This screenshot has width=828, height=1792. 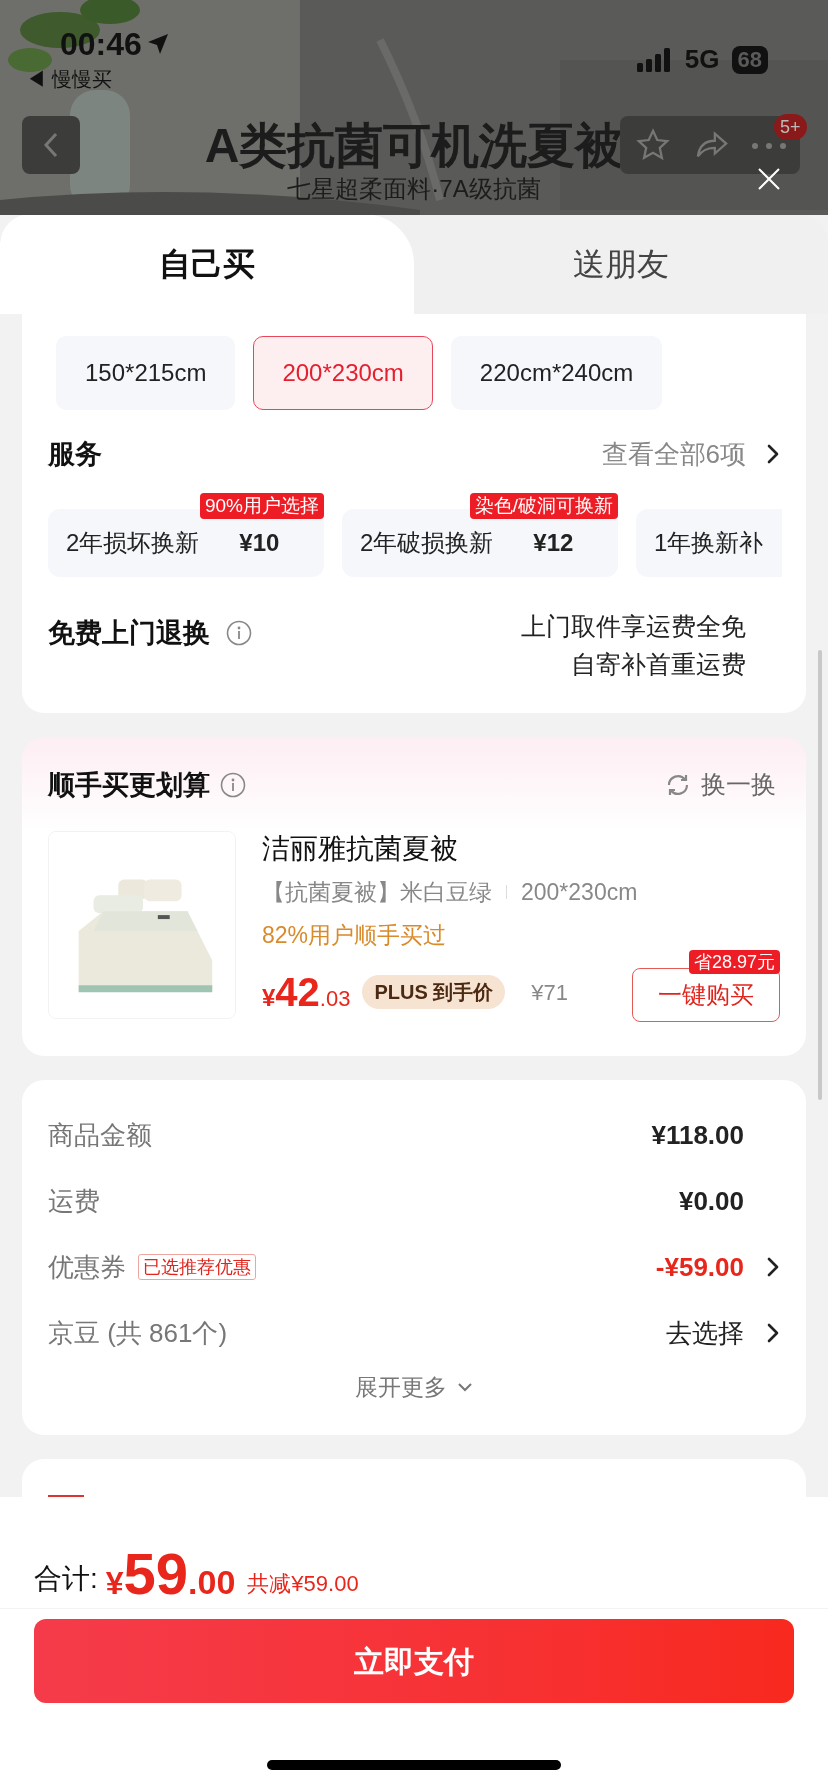 I want to click on product-subtitle: 七星超柔面料·7A级抗菌, so click(x=414, y=189).